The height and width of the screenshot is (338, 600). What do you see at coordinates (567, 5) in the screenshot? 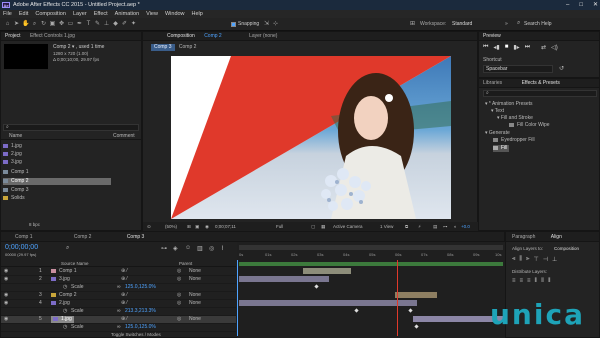
I see `minimize-button: –` at bounding box center [567, 5].